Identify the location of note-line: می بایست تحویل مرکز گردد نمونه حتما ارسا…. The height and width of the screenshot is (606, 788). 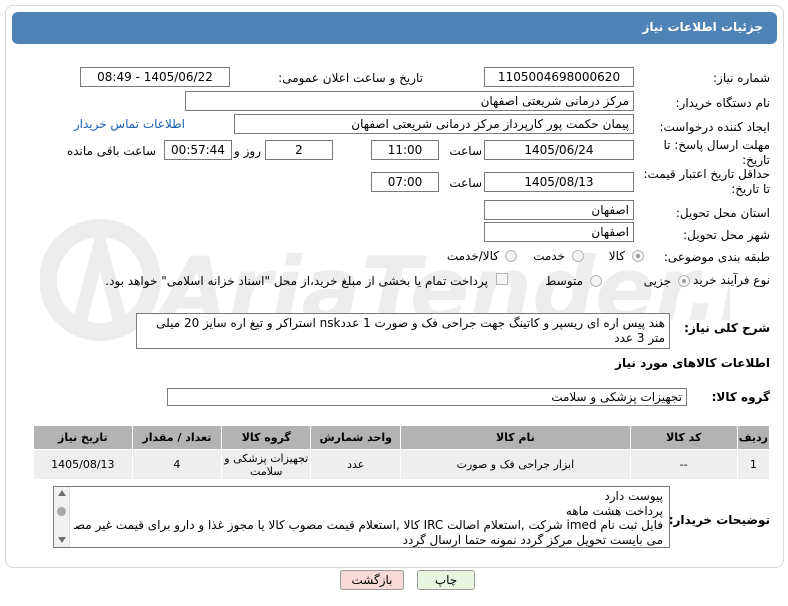
(532, 539).